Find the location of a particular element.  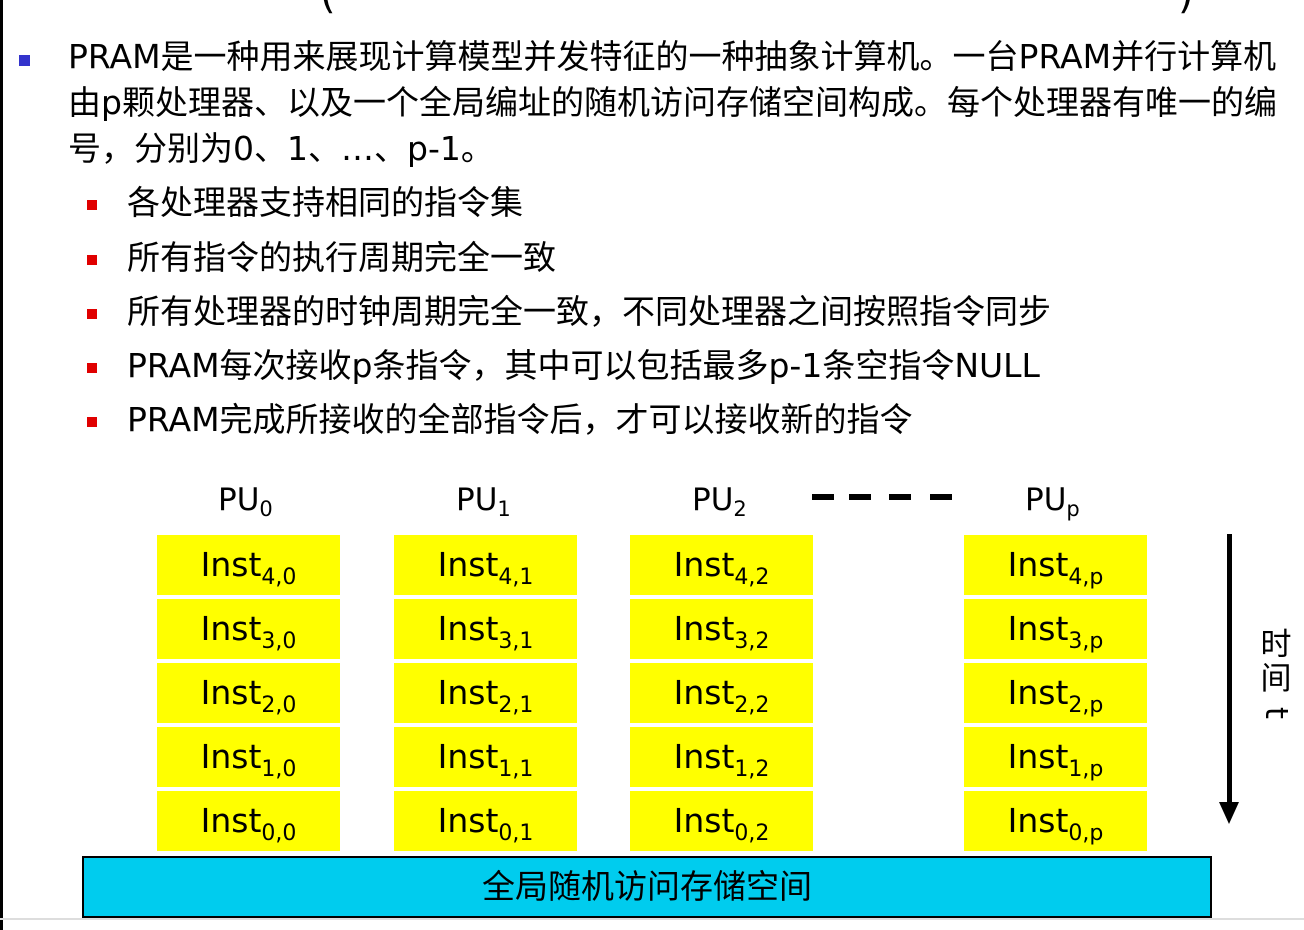

sub-item: PRAM完成所接收的全部指令后，才可以接收新的指令 is located at coordinates (520, 419).